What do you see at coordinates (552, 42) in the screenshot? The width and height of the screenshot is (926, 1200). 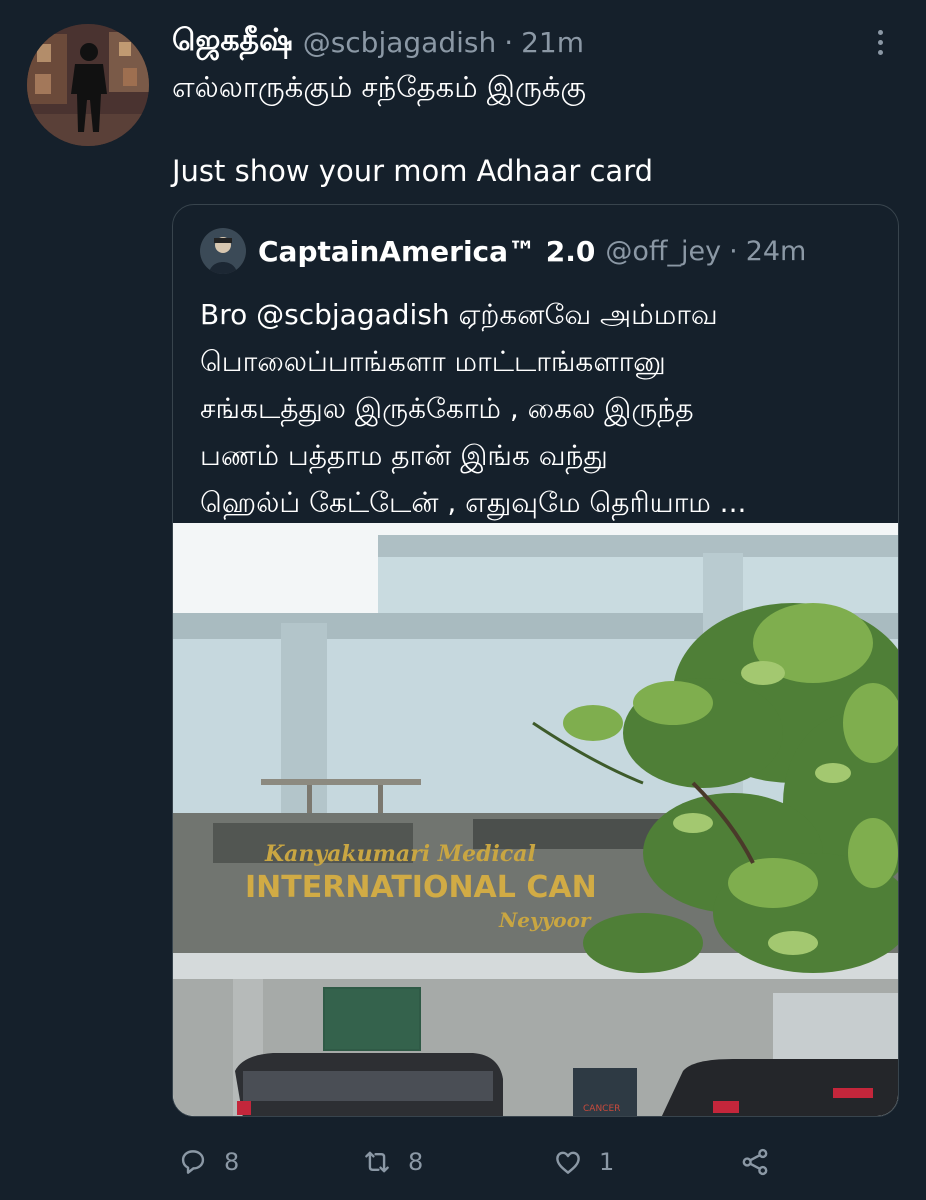 I see `tweet-timestamp: 21m` at bounding box center [552, 42].